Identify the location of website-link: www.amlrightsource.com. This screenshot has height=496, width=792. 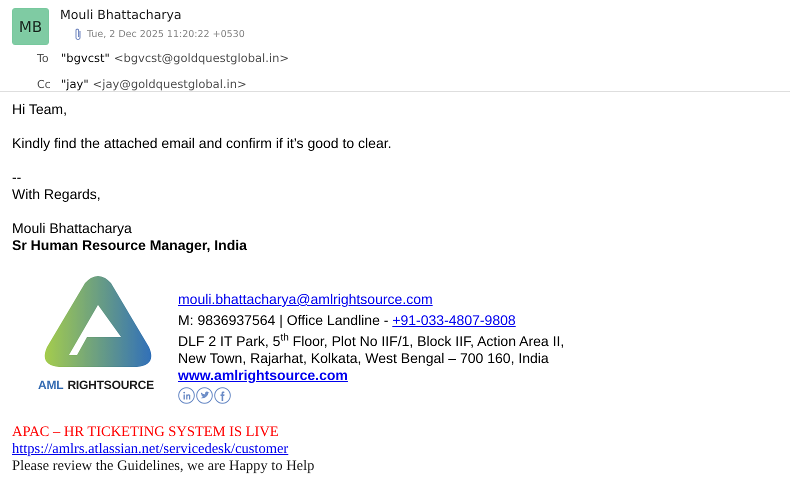
(263, 375).